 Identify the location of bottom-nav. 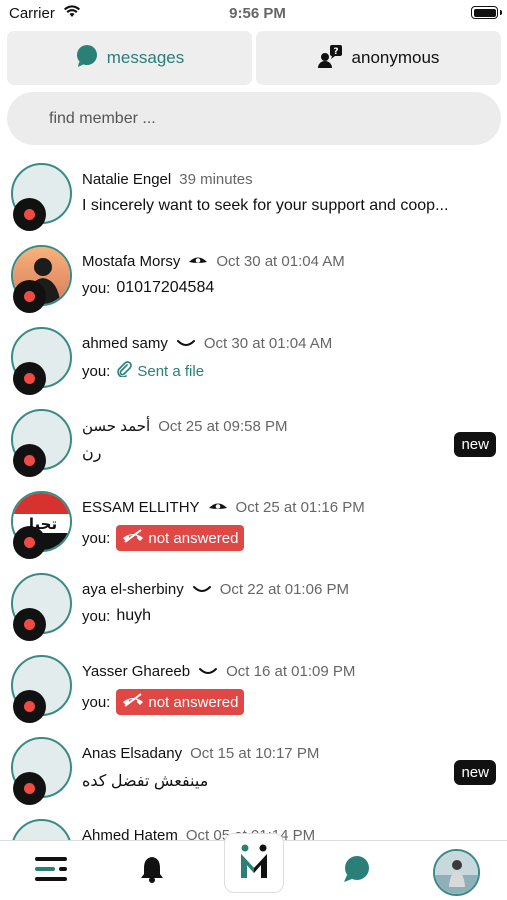
(253, 866).